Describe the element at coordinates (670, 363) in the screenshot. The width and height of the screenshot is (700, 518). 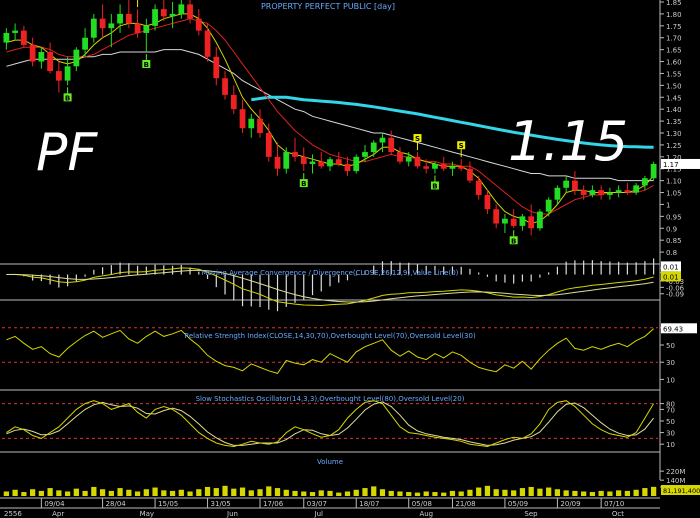
I see `rsi-tick-label: 30` at that location.